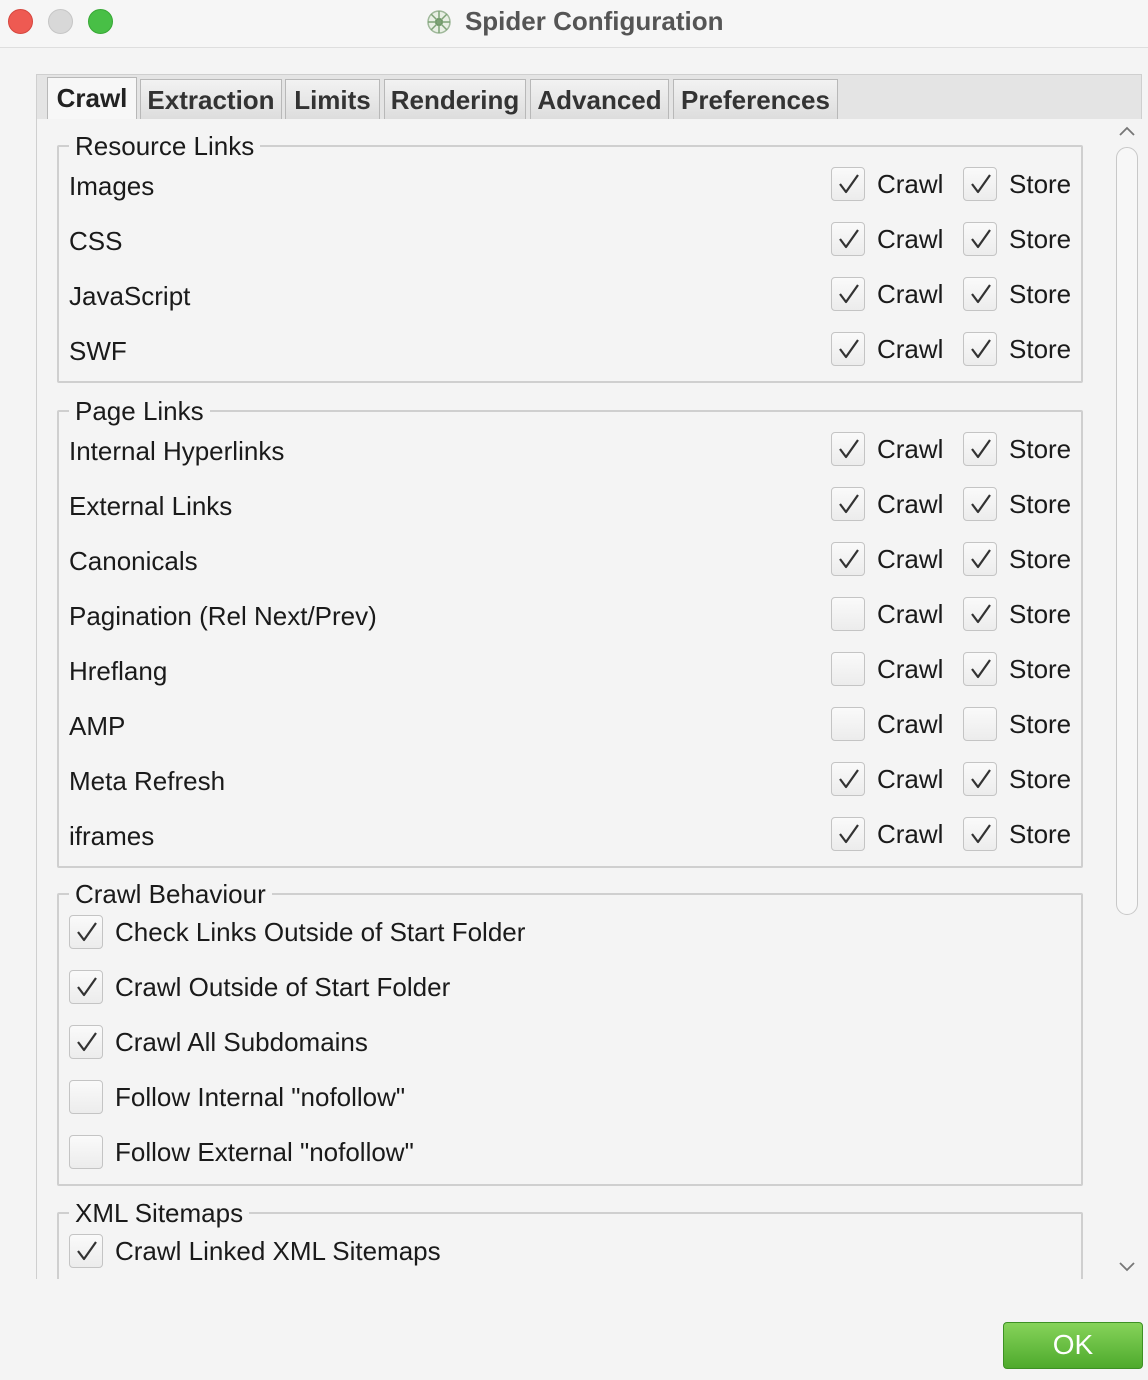 The image size is (1148, 1380). I want to click on chevron-down-icon, so click(1127, 1266).